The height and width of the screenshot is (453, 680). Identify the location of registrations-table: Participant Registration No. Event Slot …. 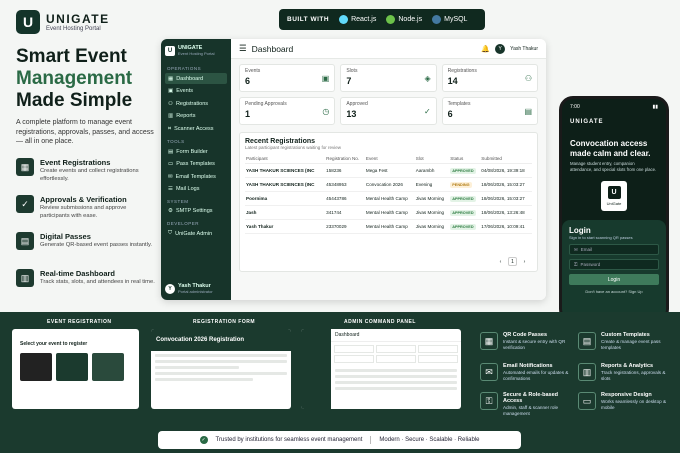
(388, 194).